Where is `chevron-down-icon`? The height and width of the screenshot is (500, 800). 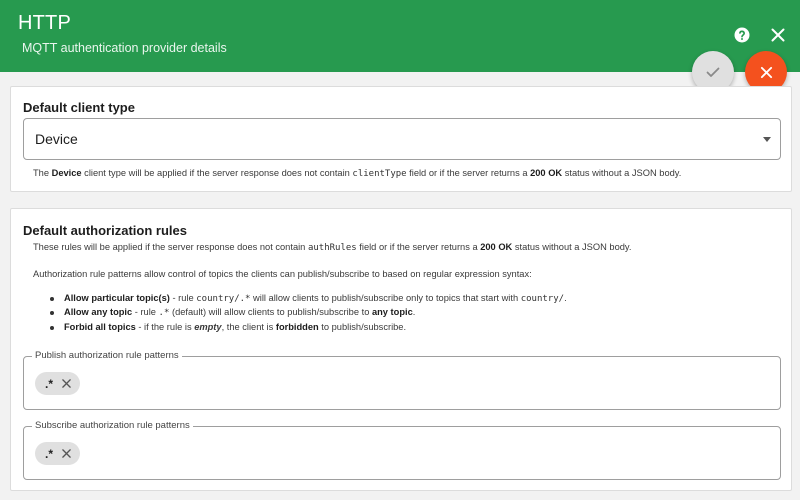 chevron-down-icon is located at coordinates (767, 139).